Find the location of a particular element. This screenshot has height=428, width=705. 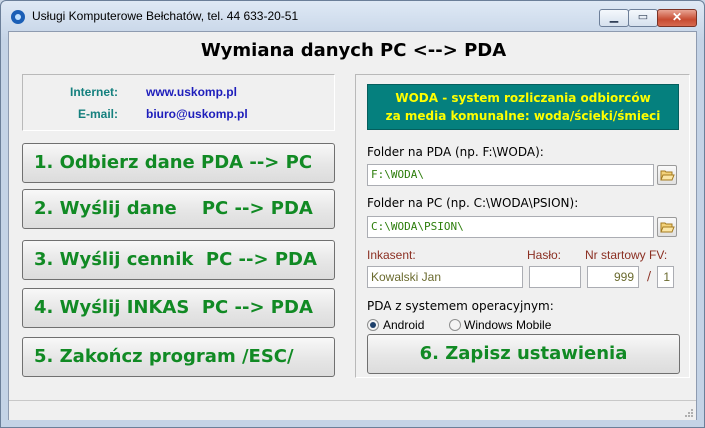

send-pricelist-button: 3. Wyślij cennik PC --> PDA is located at coordinates (178, 260).